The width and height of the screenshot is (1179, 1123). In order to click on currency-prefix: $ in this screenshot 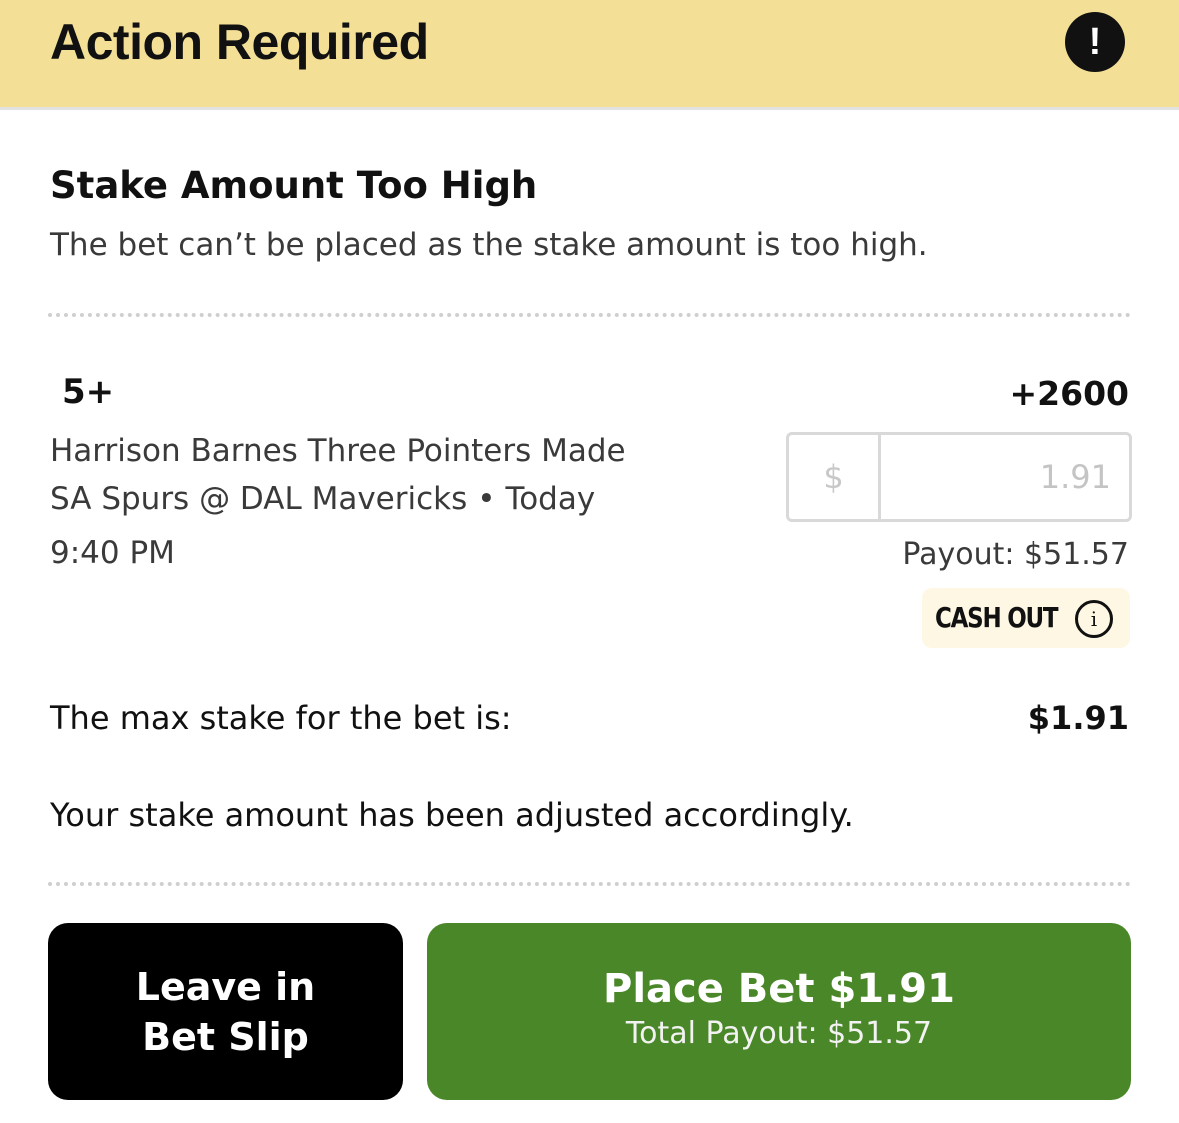, I will do `click(835, 477)`.